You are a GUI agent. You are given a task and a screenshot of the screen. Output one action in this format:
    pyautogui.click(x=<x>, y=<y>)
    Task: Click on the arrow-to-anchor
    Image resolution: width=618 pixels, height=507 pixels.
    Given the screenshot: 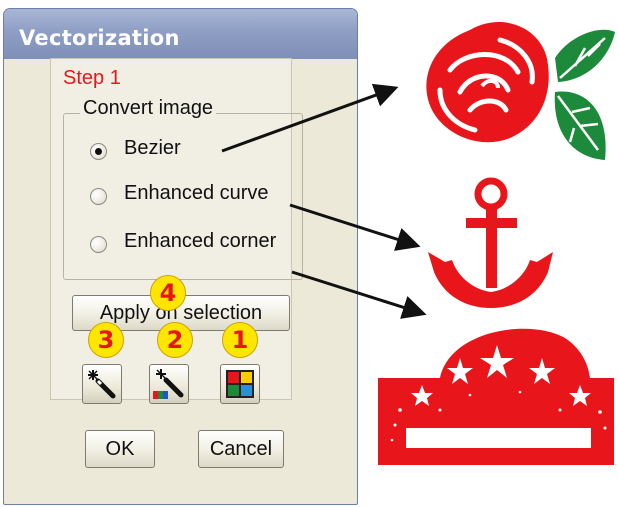 What is the action you would take?
    pyautogui.click(x=355, y=227)
    